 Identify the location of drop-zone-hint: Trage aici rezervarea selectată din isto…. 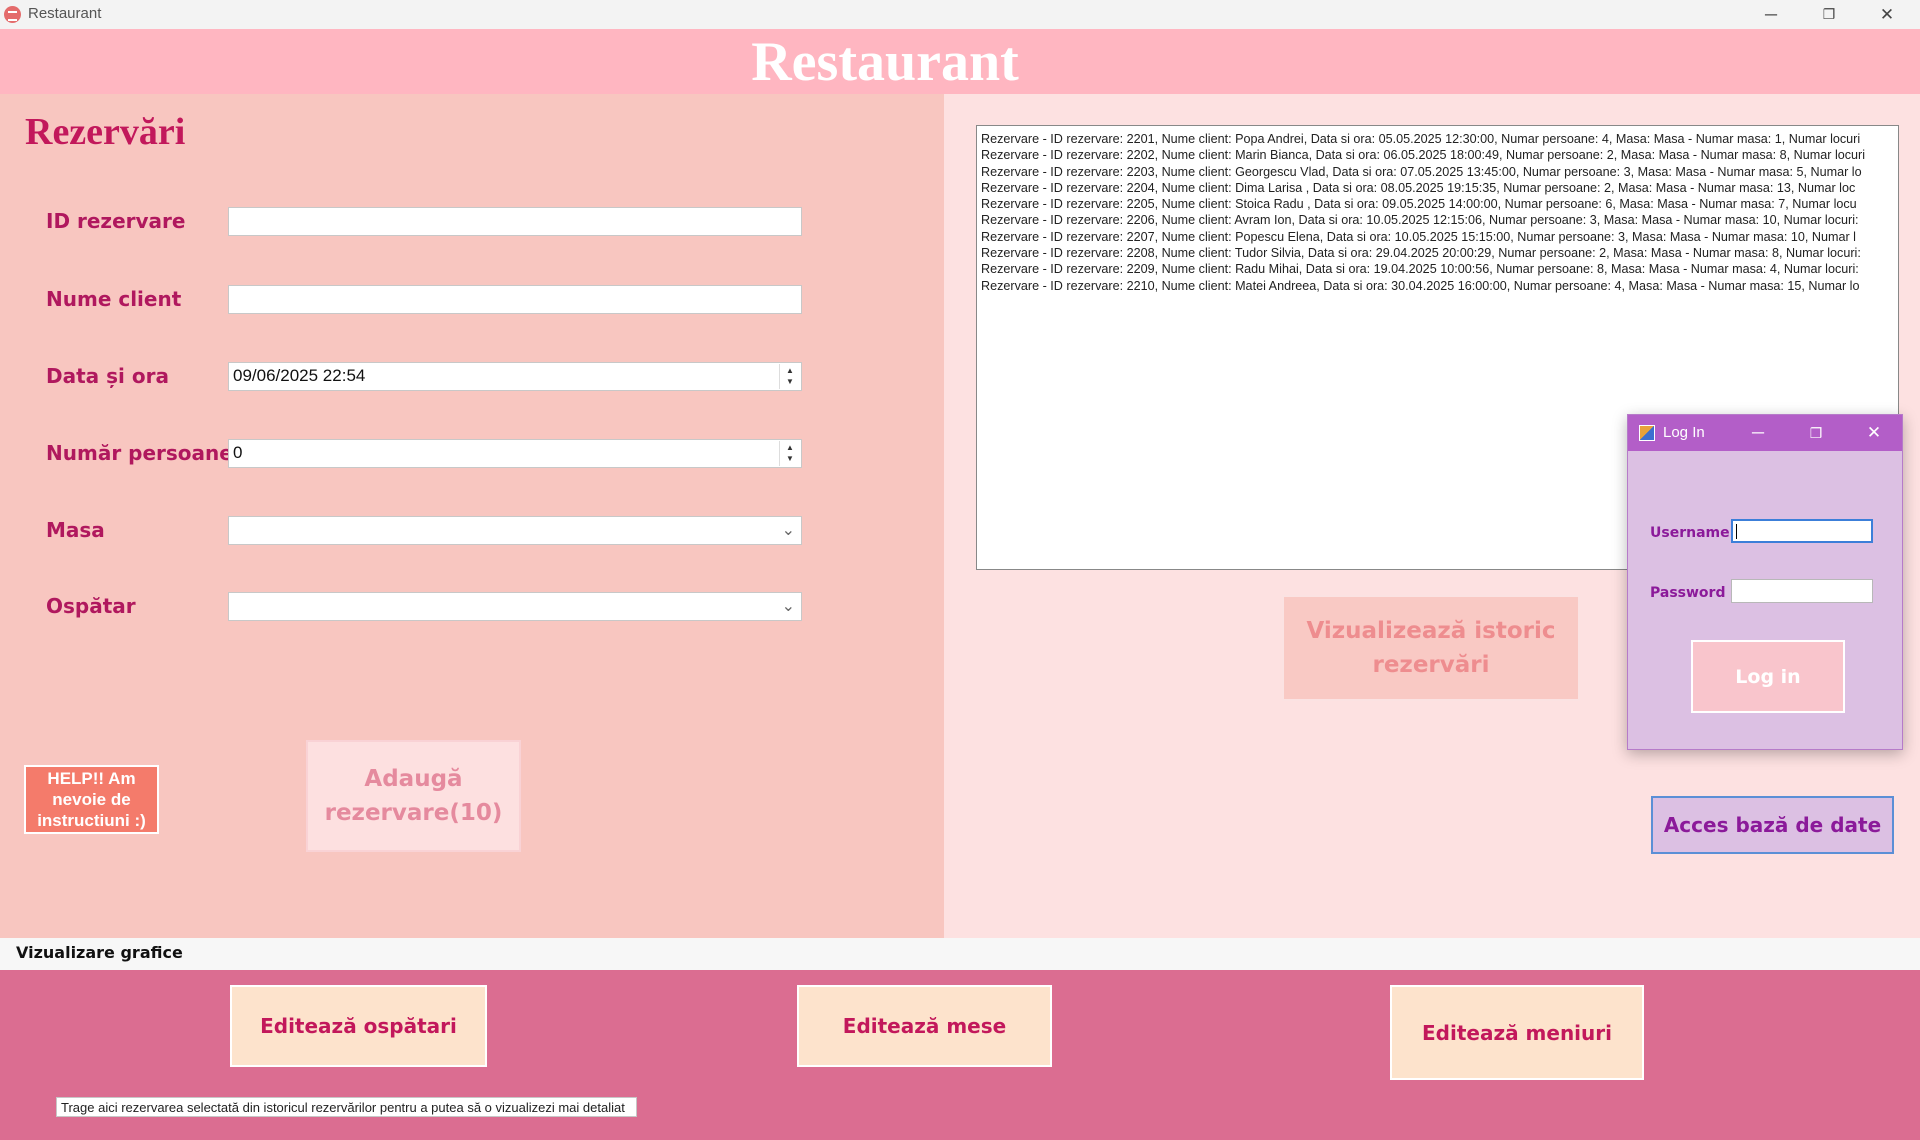
(346, 1107).